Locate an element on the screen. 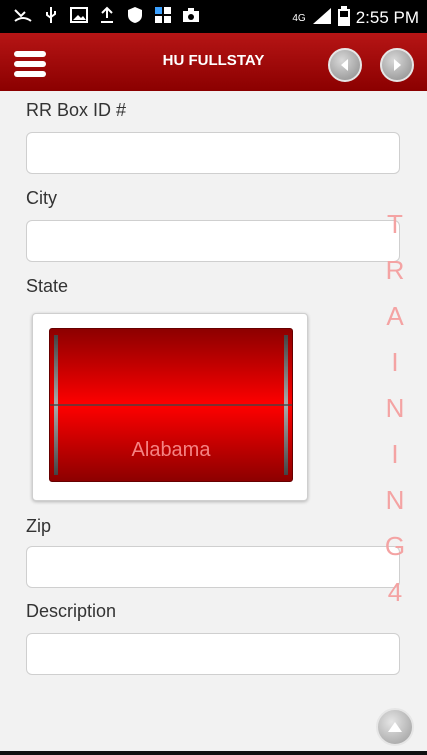 The height and width of the screenshot is (755, 427). upload-icon is located at coordinates (107, 15).